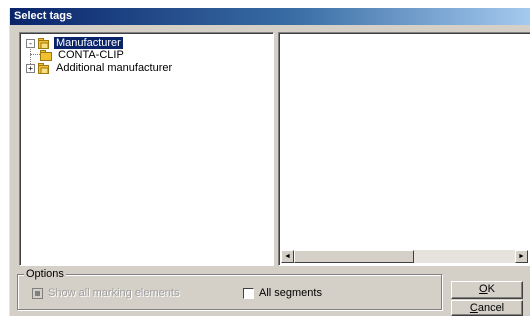 The height and width of the screenshot is (316, 530). What do you see at coordinates (30, 43) in the screenshot?
I see `collapse-icon: -` at bounding box center [30, 43].